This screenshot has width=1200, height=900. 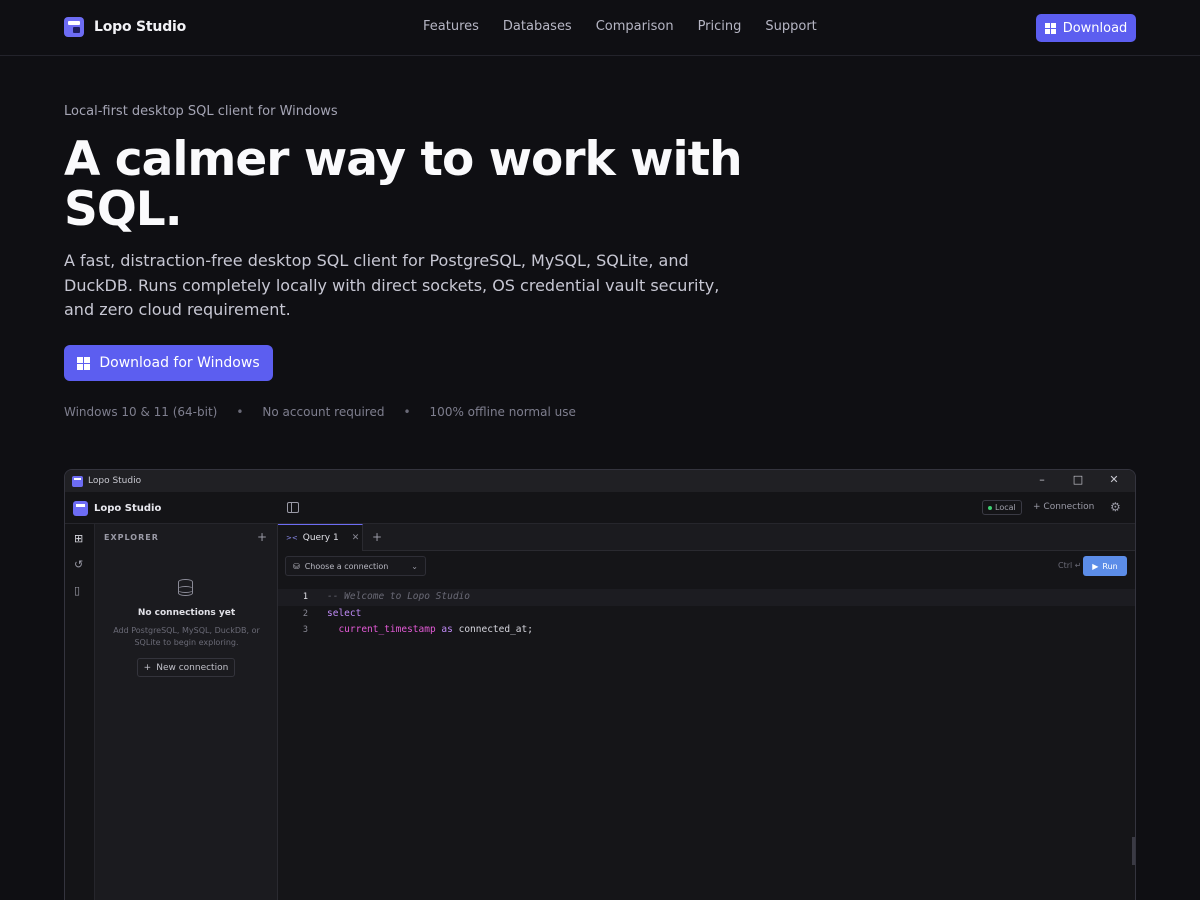 I want to click on nav-download-button: Download, so click(x=1086, y=28).